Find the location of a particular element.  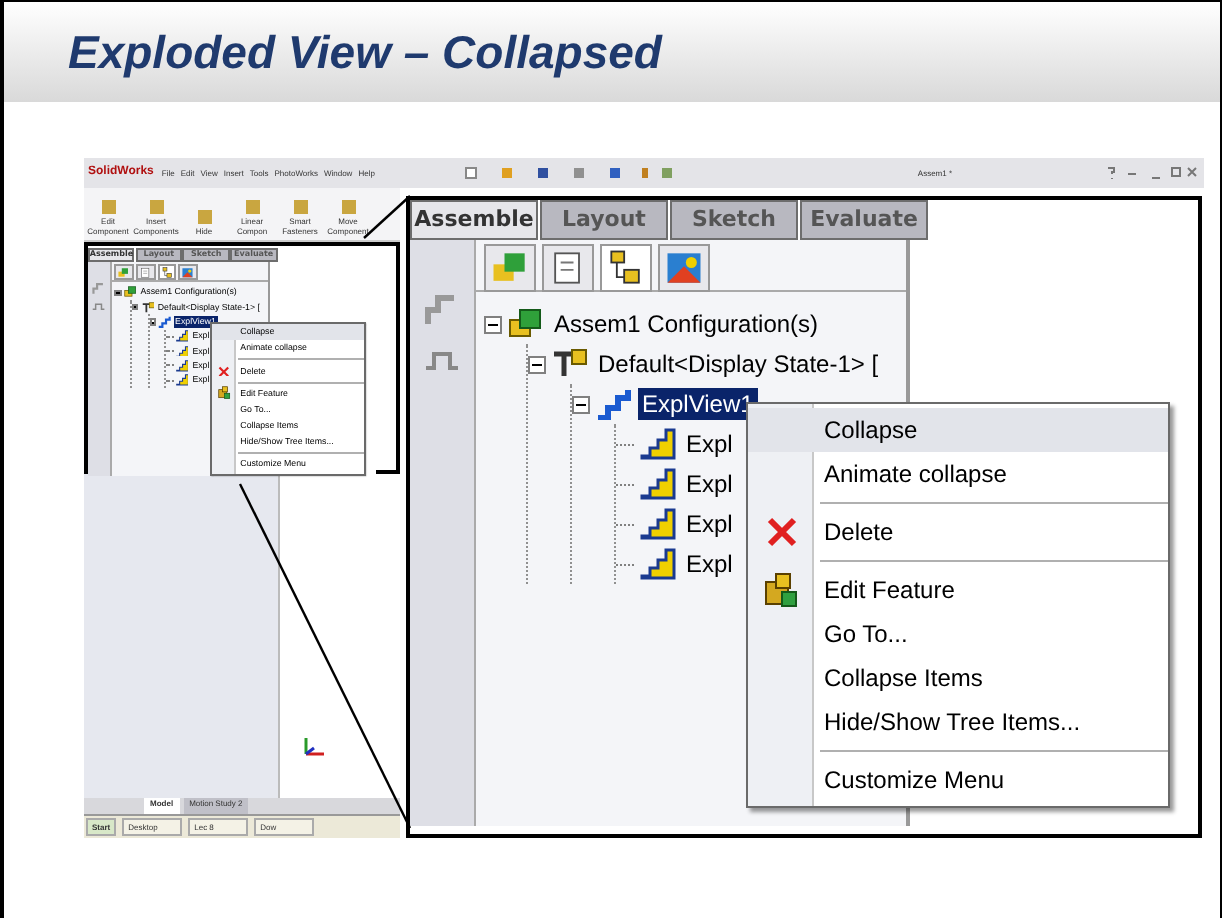

menu-item: Edit Feature is located at coordinates (958, 590).